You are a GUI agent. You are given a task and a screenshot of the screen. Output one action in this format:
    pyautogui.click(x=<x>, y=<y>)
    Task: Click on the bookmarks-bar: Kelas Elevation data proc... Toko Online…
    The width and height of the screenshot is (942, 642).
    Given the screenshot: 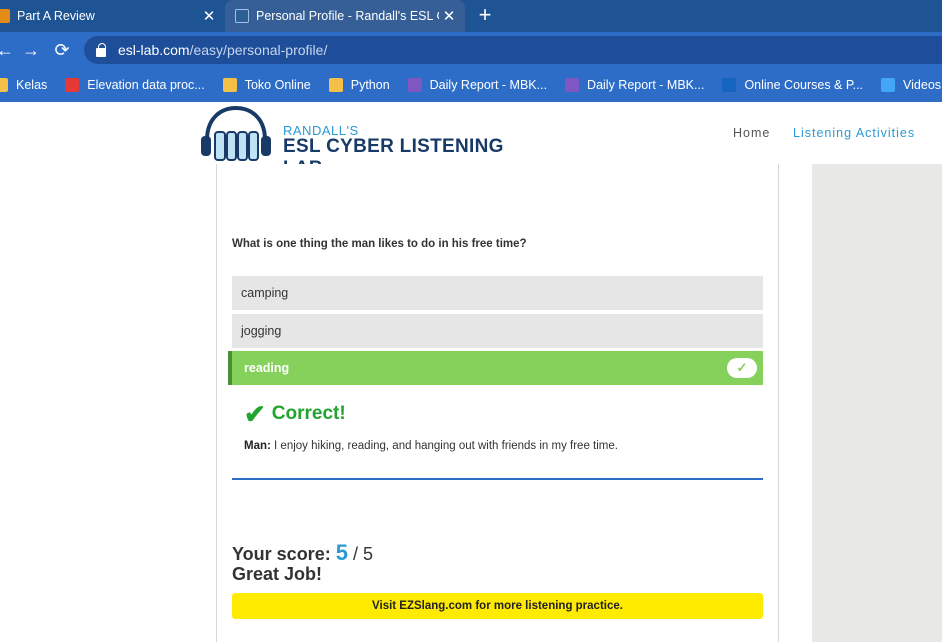 What is the action you would take?
    pyautogui.click(x=471, y=85)
    